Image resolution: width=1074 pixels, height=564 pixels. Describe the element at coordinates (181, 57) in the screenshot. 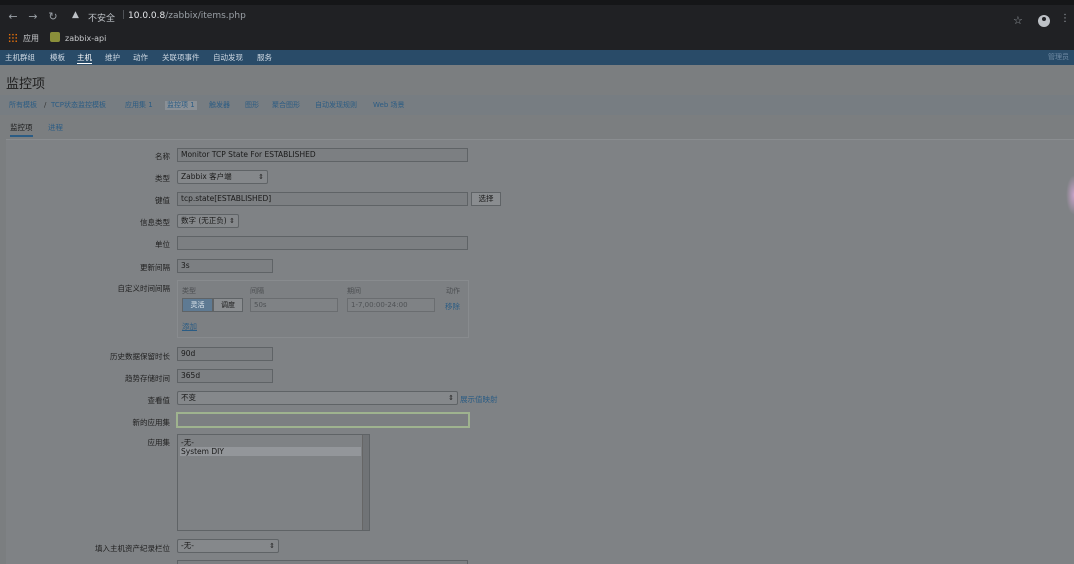

I see `nav-event-correlation: 关联项事件` at that location.